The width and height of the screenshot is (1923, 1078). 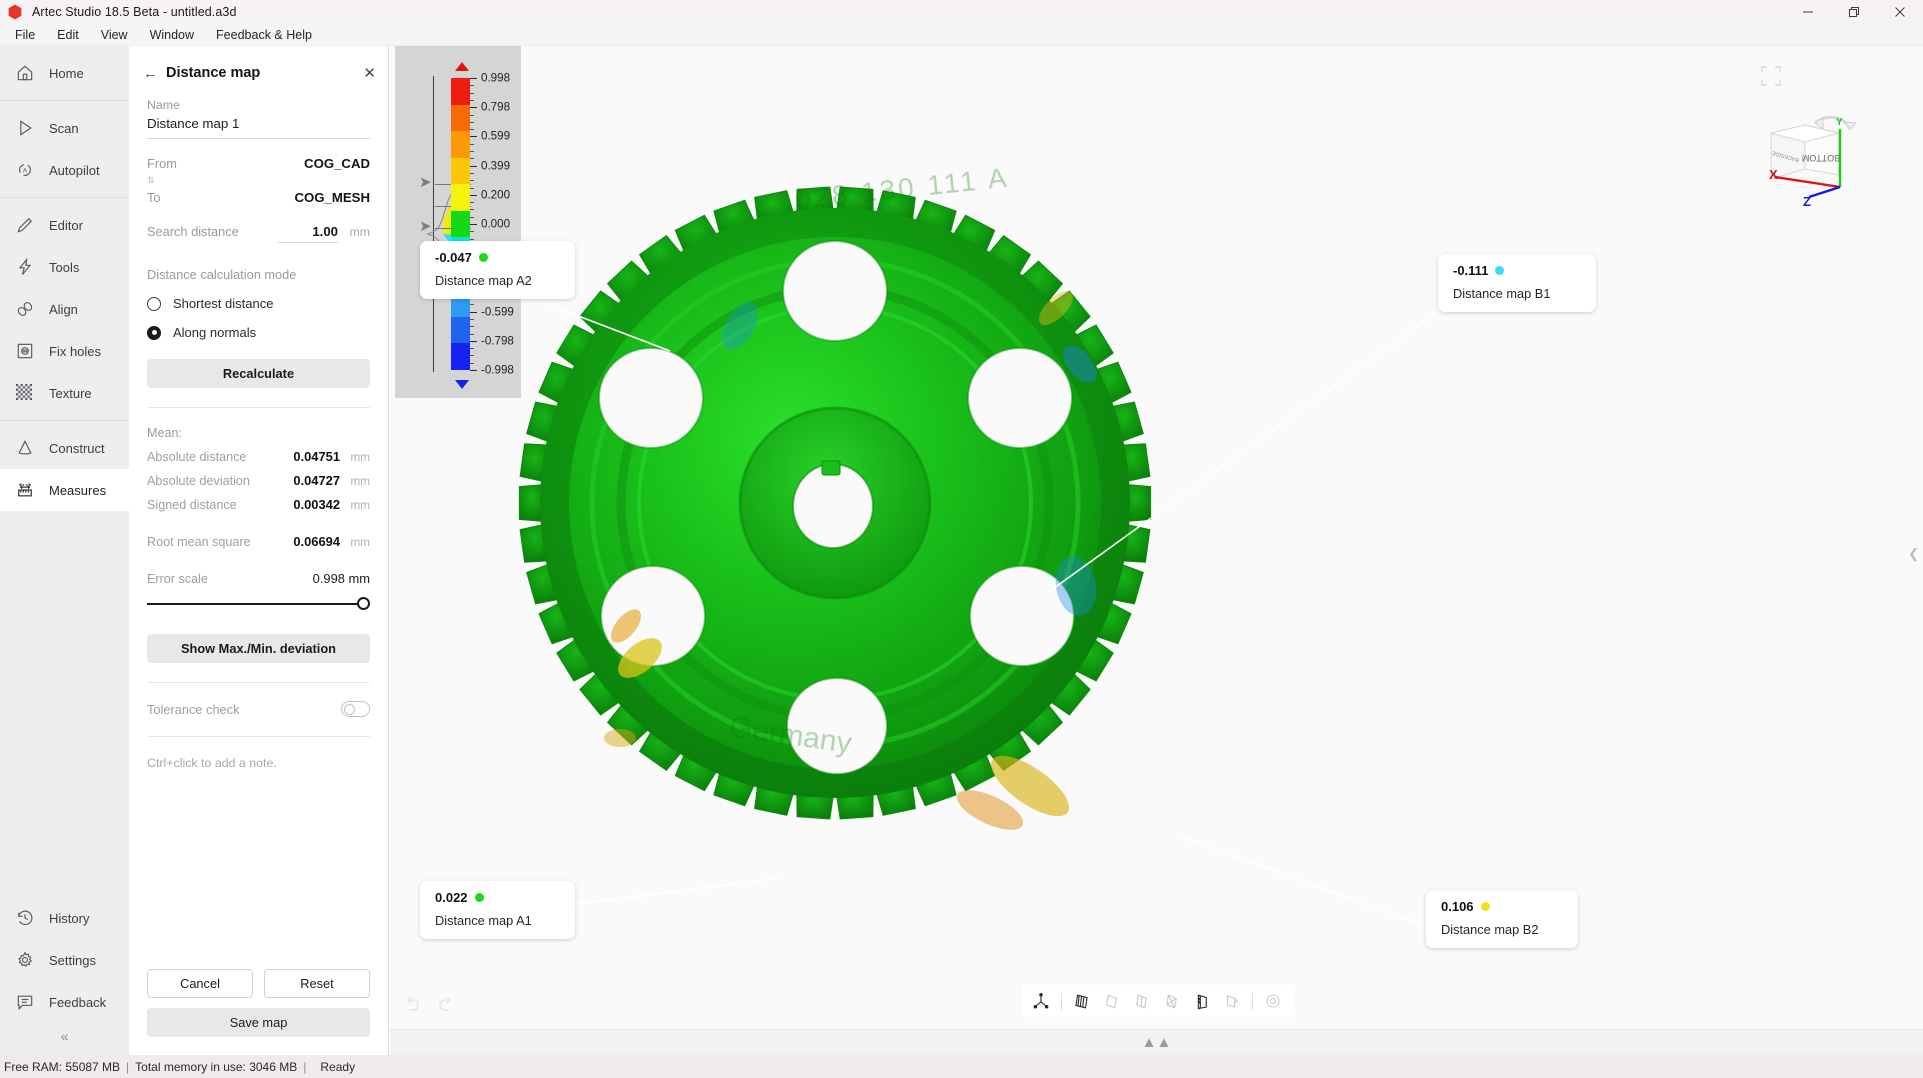 I want to click on sidebar-item-fix-holes: Fix holes, so click(x=64, y=351).